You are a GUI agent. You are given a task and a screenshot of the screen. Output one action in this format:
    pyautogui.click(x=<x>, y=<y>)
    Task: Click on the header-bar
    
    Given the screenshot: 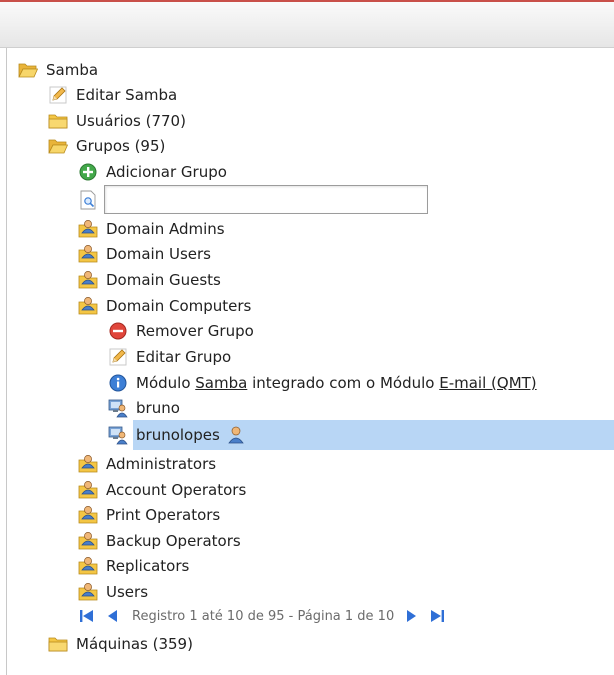 What is the action you would take?
    pyautogui.click(x=307, y=24)
    